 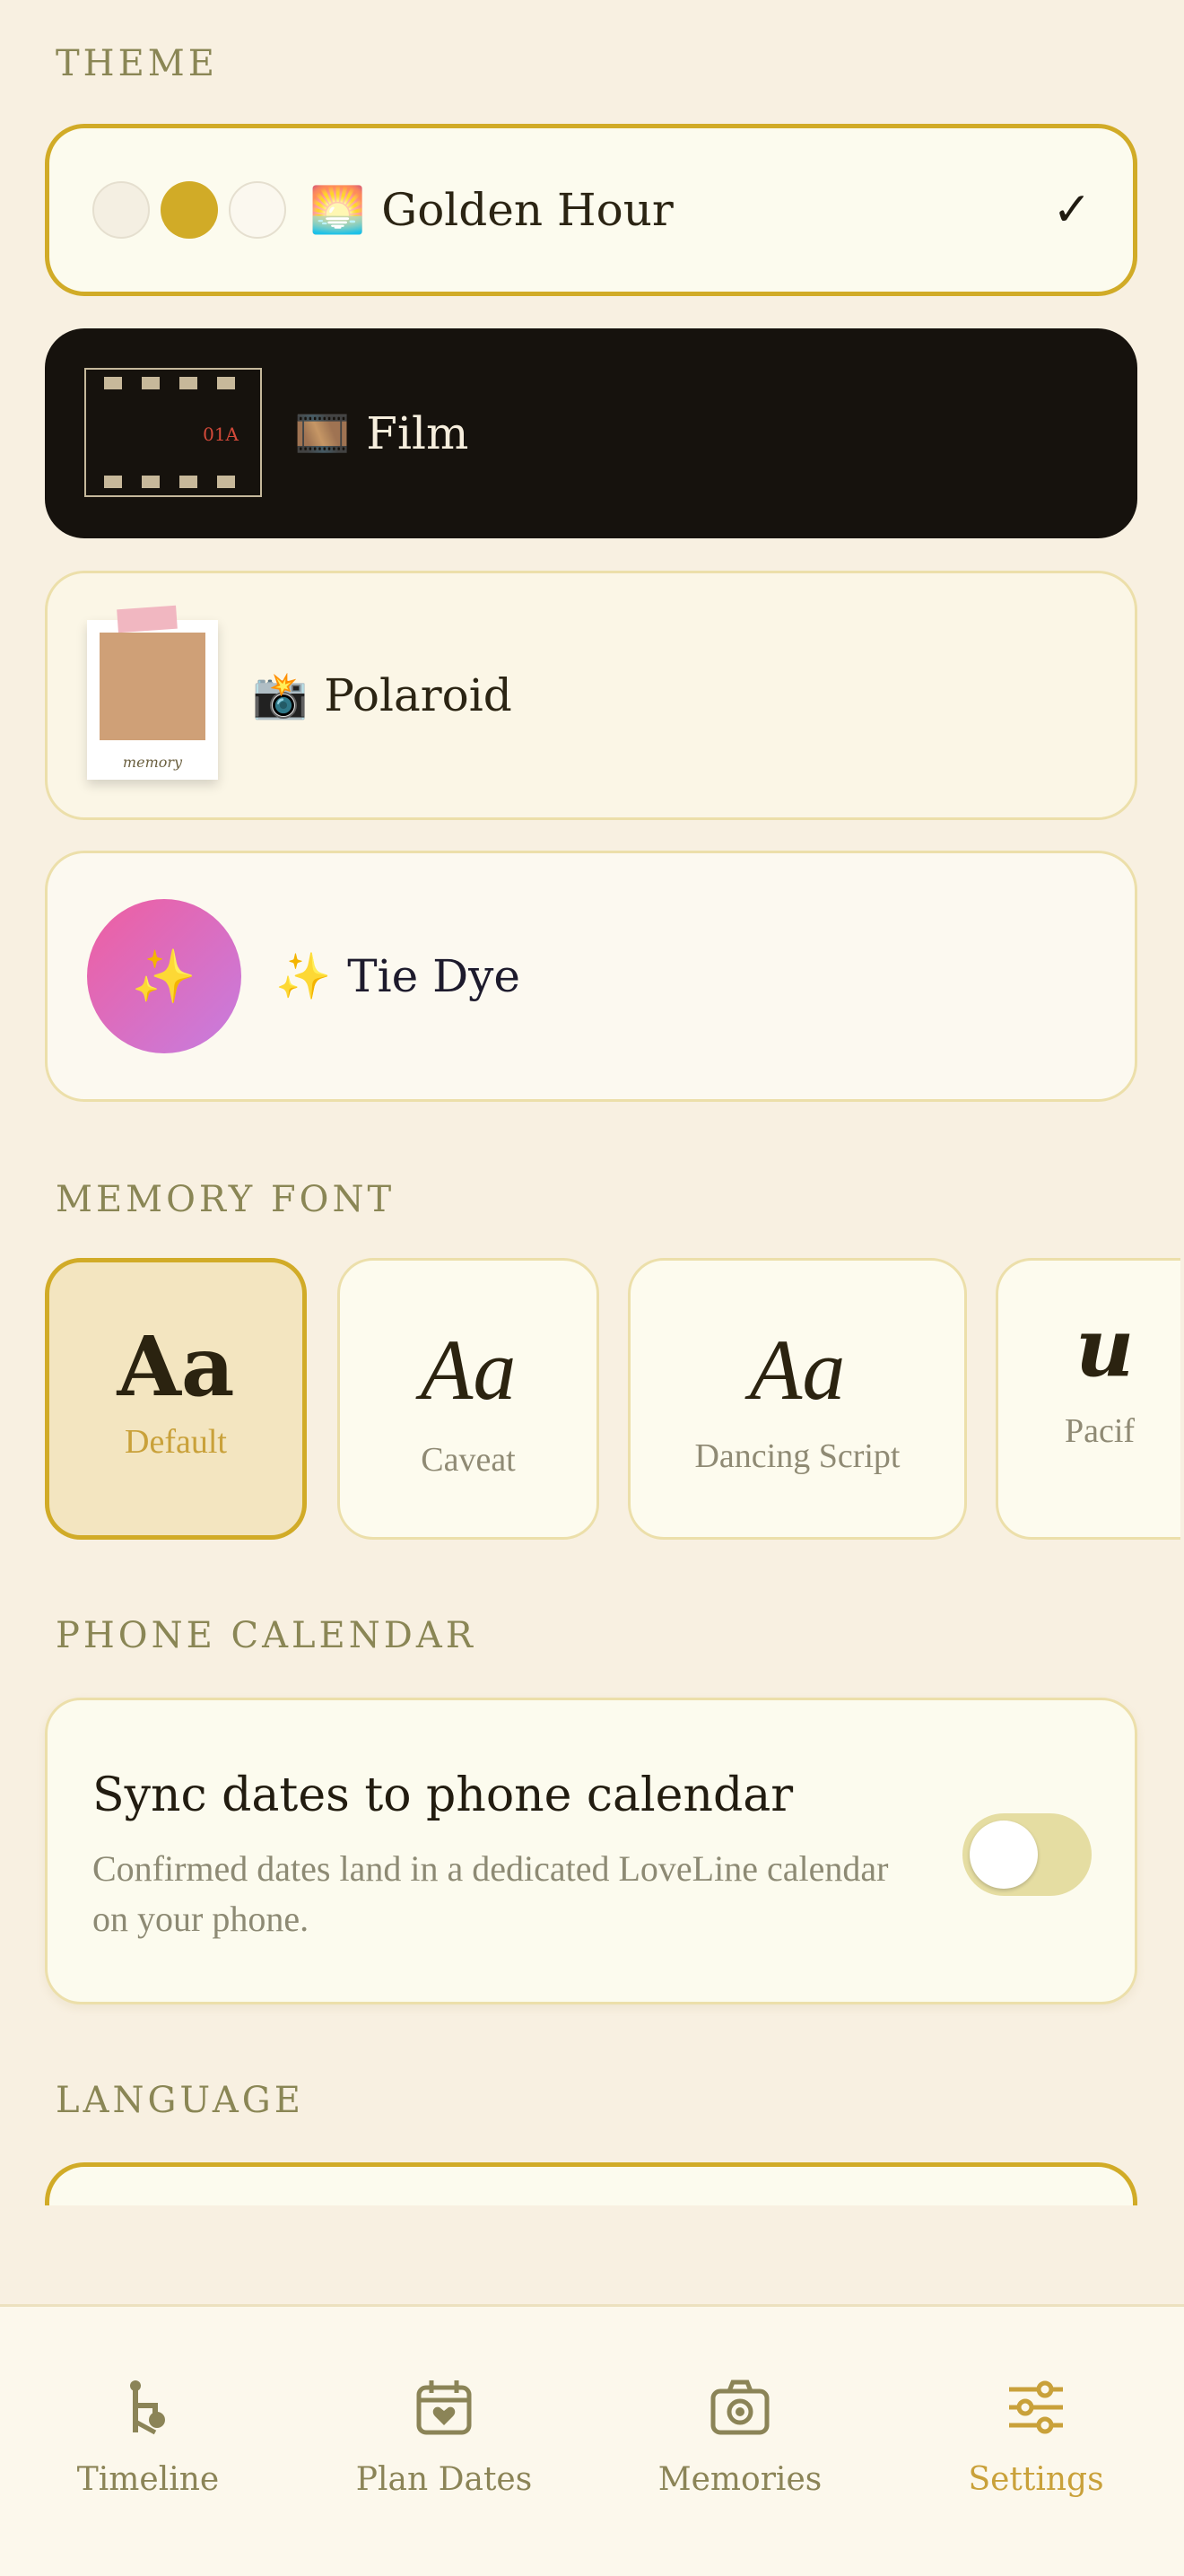 I want to click on theme-name: 🌅 Golden Hour, so click(x=492, y=210).